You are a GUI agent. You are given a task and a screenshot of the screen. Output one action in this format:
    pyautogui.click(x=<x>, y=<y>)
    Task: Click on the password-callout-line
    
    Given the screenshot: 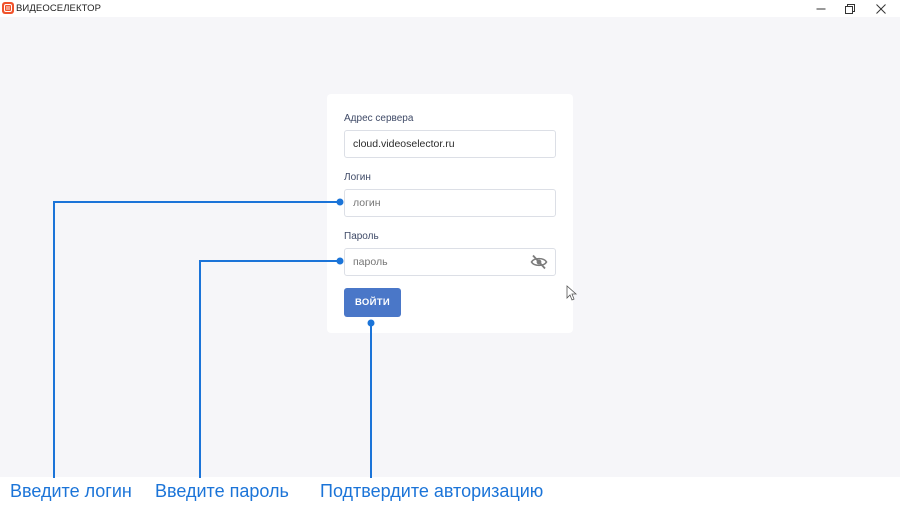 What is the action you would take?
    pyautogui.click(x=269, y=369)
    